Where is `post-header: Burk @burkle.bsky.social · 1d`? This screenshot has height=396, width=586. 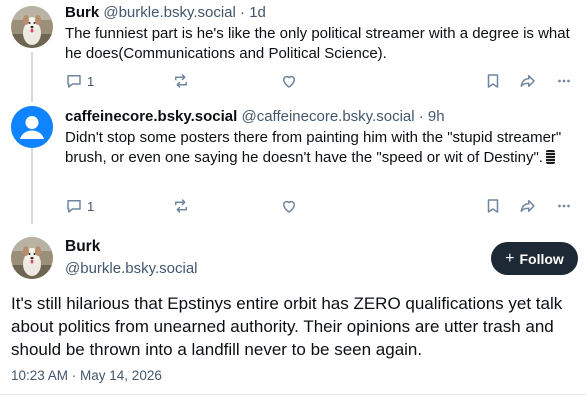
post-header: Burk @burkle.bsky.social · 1d is located at coordinates (165, 12).